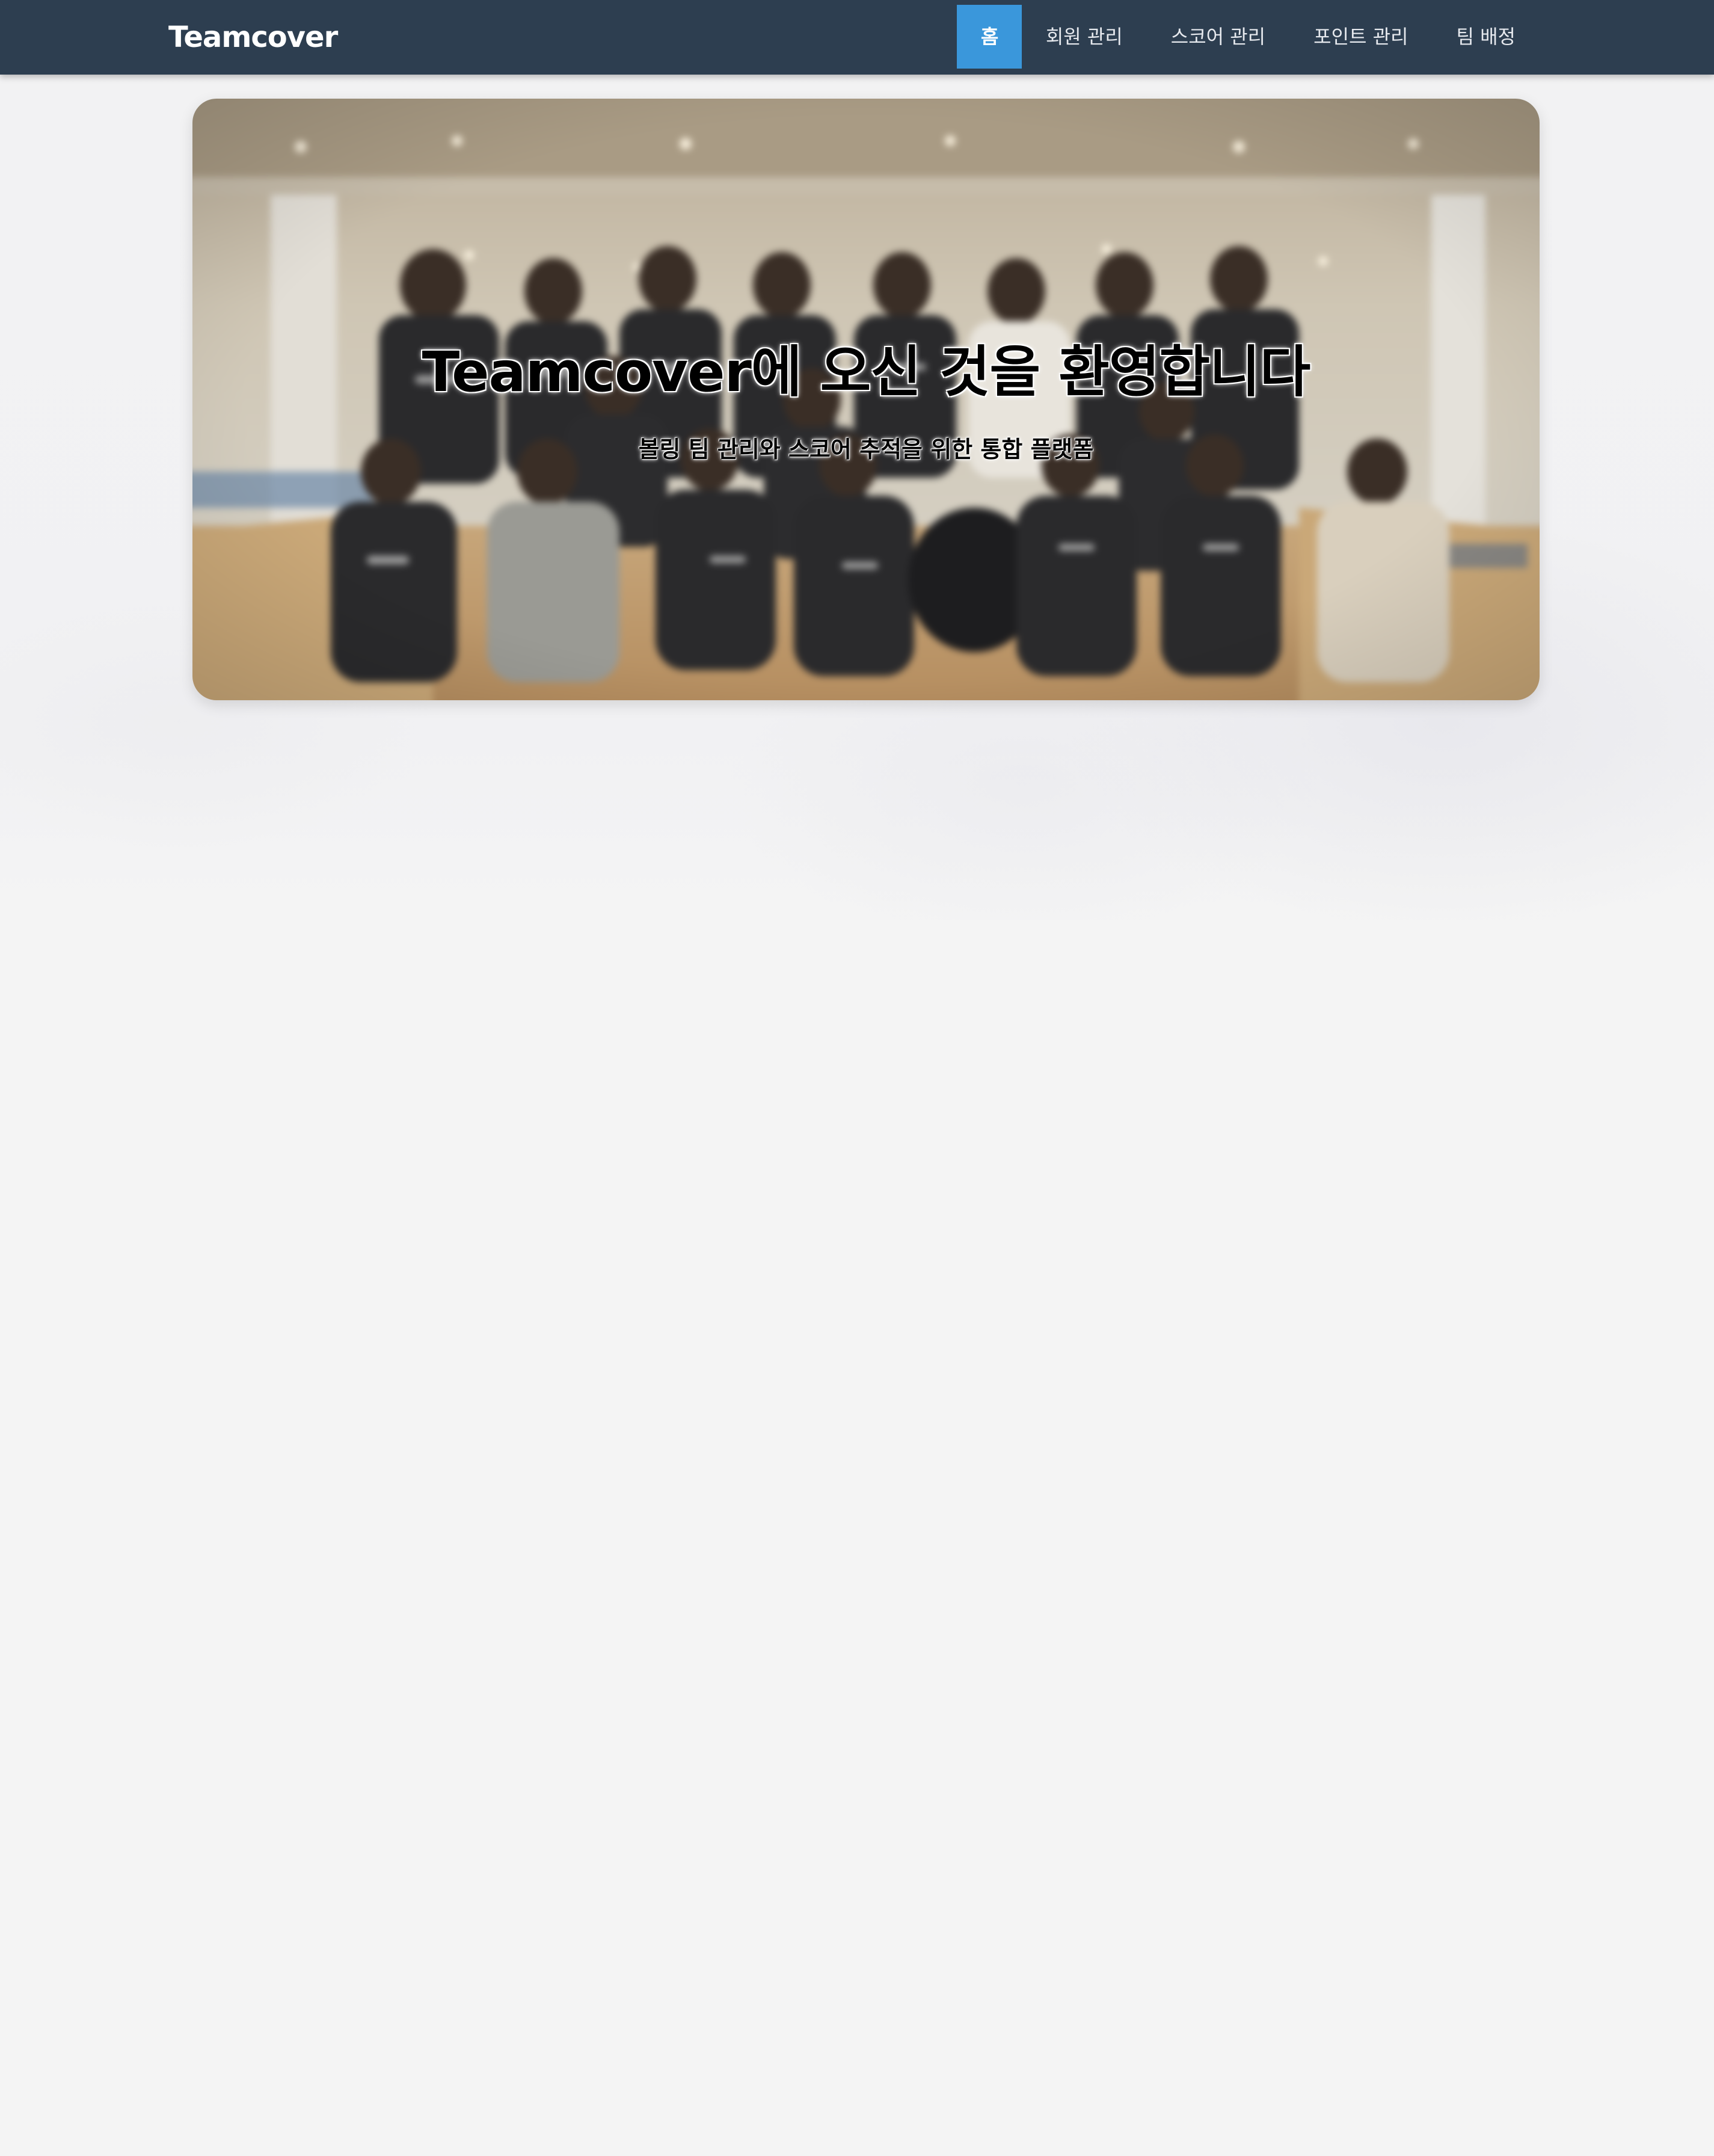  I want to click on nav-item-scores: 스코어 관리, so click(1218, 37).